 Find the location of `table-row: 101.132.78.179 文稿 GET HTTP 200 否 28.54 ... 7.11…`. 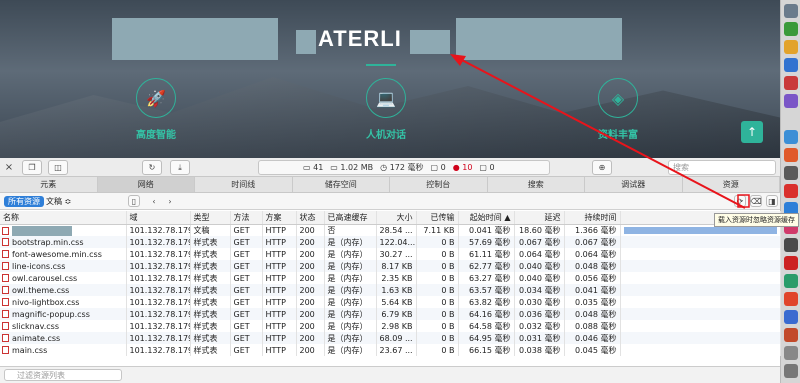

table-row: 101.132.78.179 文稿 GET HTTP 200 否 28.54 ... 7.11… is located at coordinates (390, 230).